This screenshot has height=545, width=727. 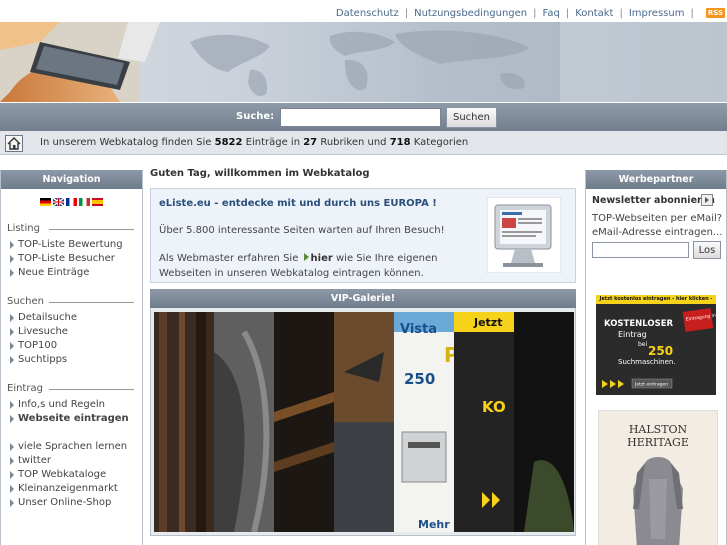 What do you see at coordinates (45, 202) in the screenshot?
I see `german-flag-icon` at bounding box center [45, 202].